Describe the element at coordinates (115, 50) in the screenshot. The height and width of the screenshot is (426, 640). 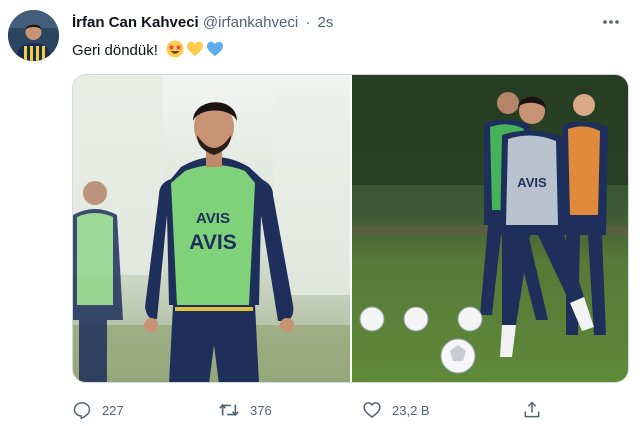
I see `tweet-text-content: Geri döndük!` at that location.